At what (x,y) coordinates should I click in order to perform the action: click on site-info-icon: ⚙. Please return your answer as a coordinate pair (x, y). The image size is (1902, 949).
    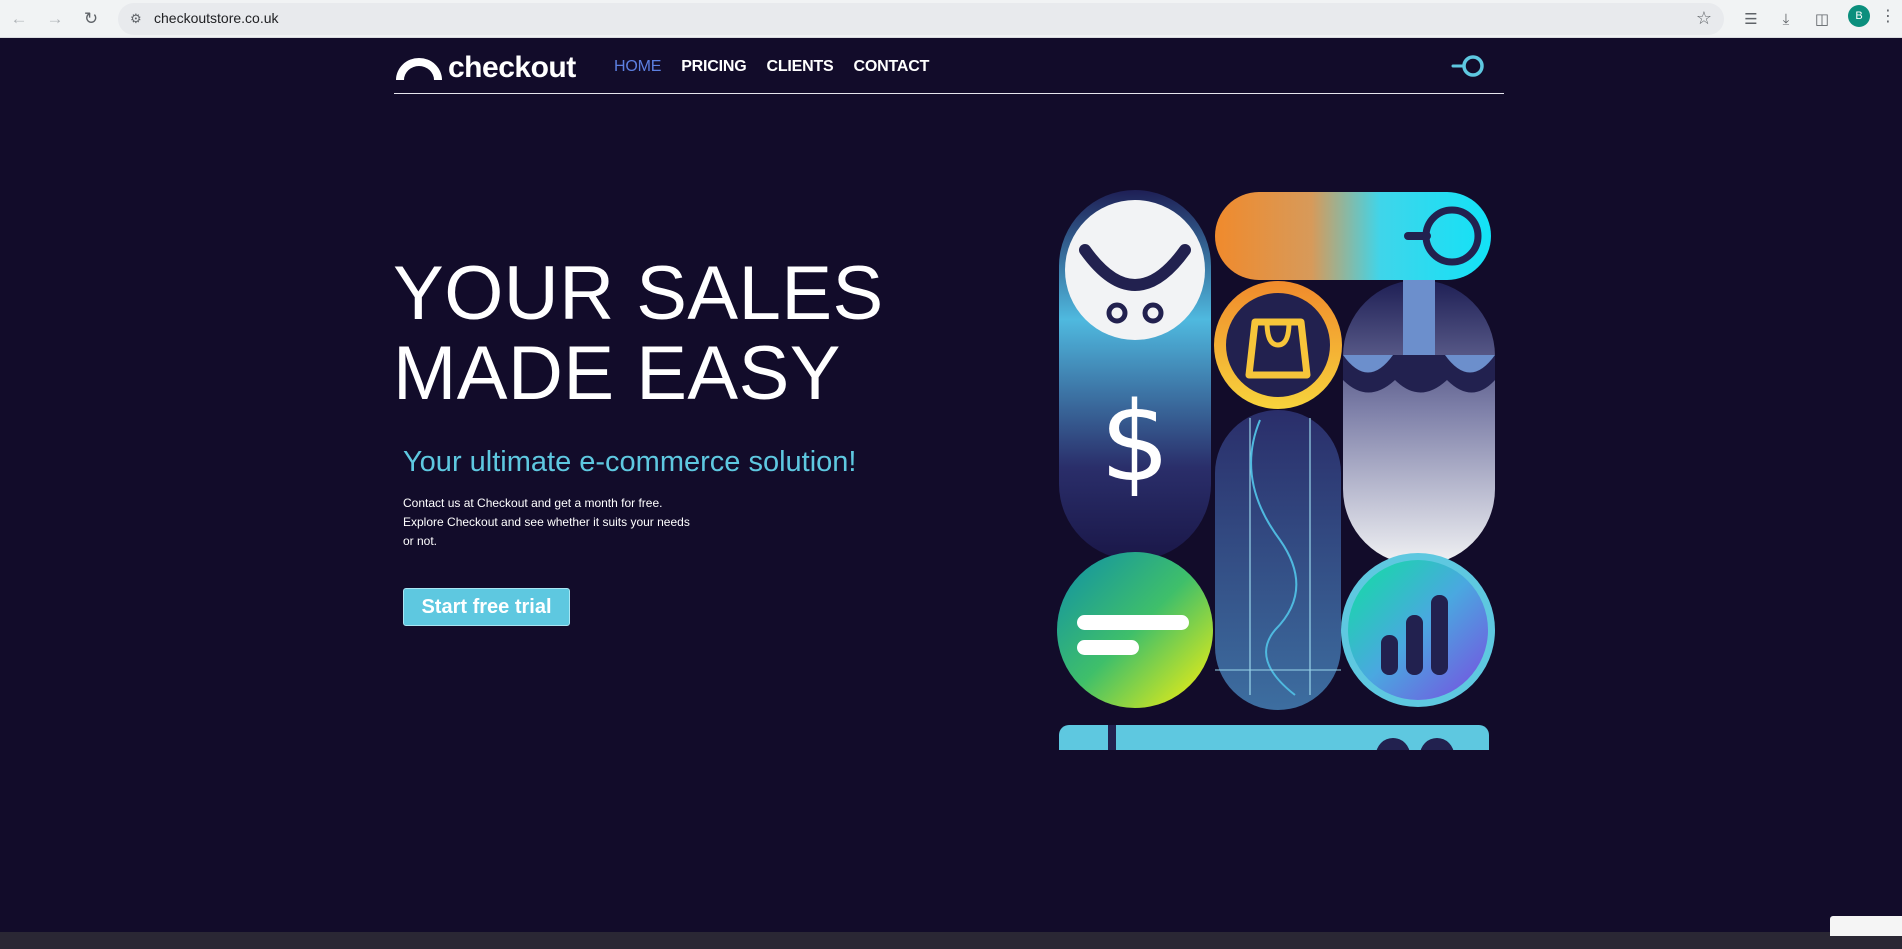
    Looking at the image, I should click on (138, 19).